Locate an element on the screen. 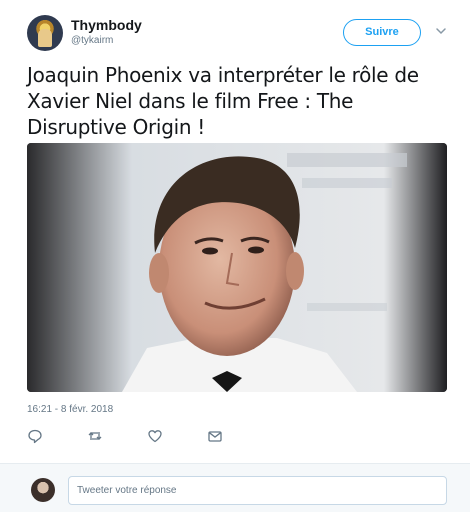 This screenshot has height=512, width=470. reply-icon is located at coordinates (35, 436).